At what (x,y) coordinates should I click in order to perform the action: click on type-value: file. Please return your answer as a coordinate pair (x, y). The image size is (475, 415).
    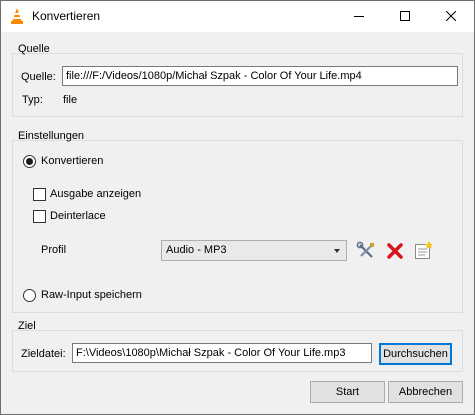
    Looking at the image, I should click on (70, 100).